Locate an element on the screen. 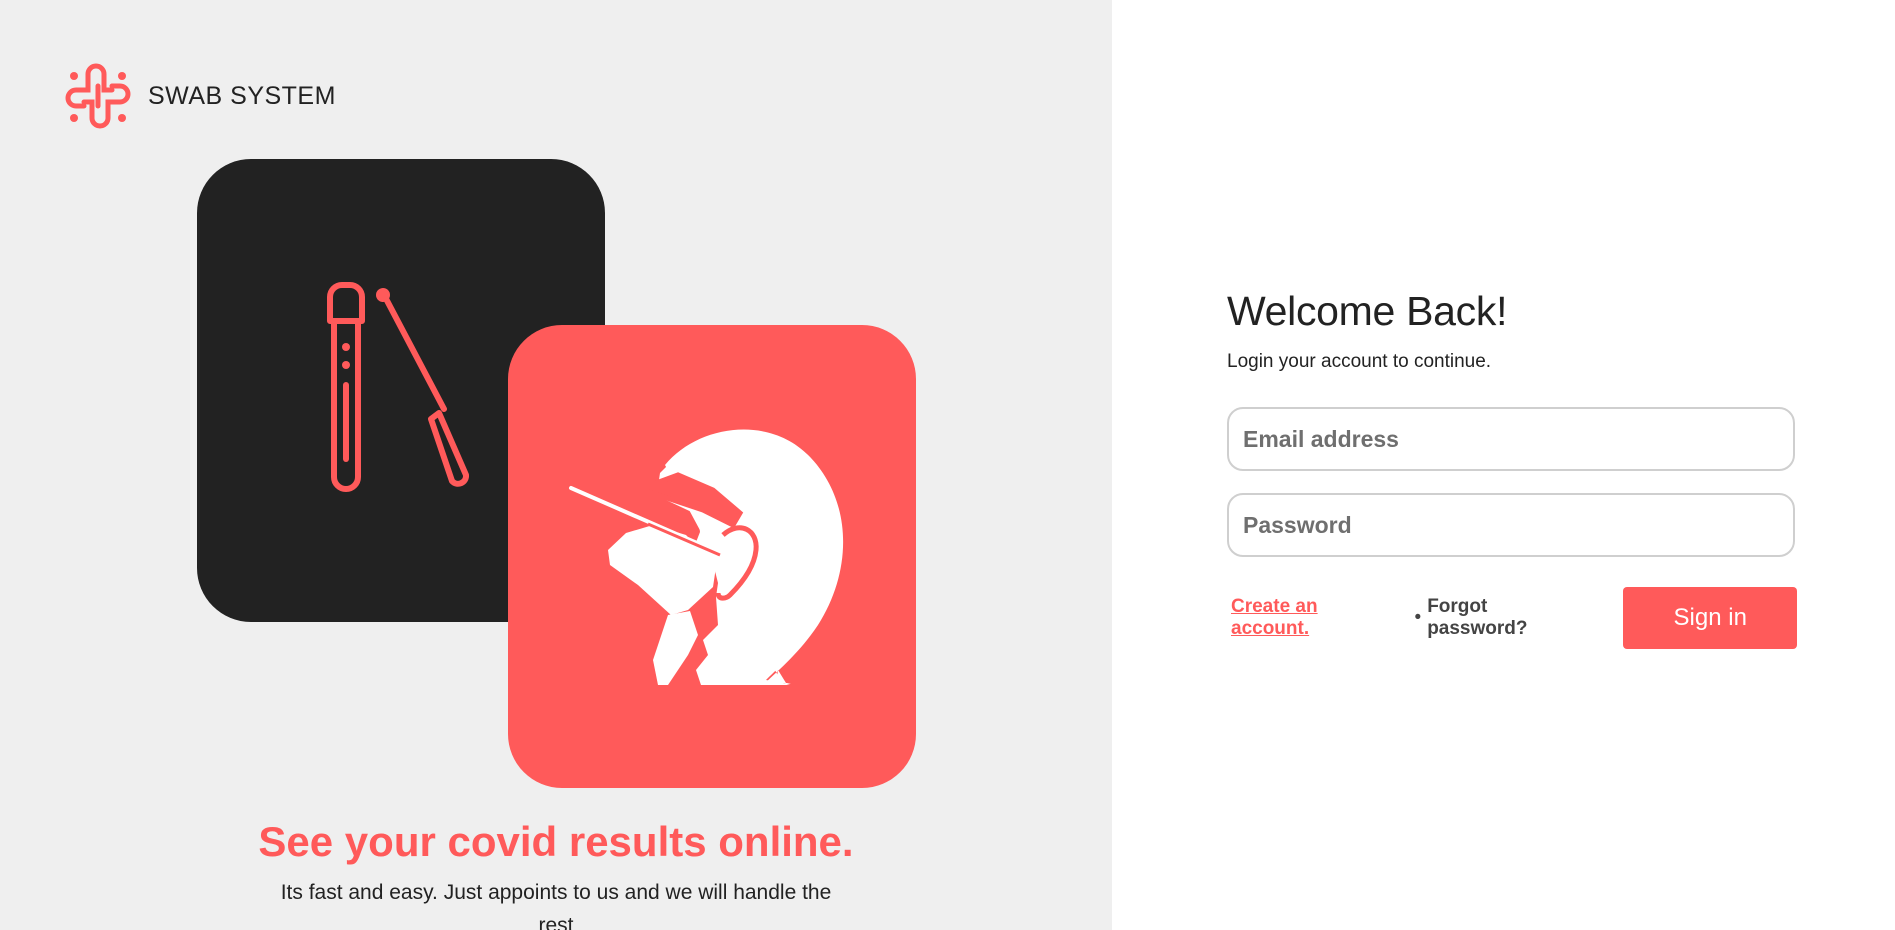  brand: SWAB SYSTEM is located at coordinates (199, 96).